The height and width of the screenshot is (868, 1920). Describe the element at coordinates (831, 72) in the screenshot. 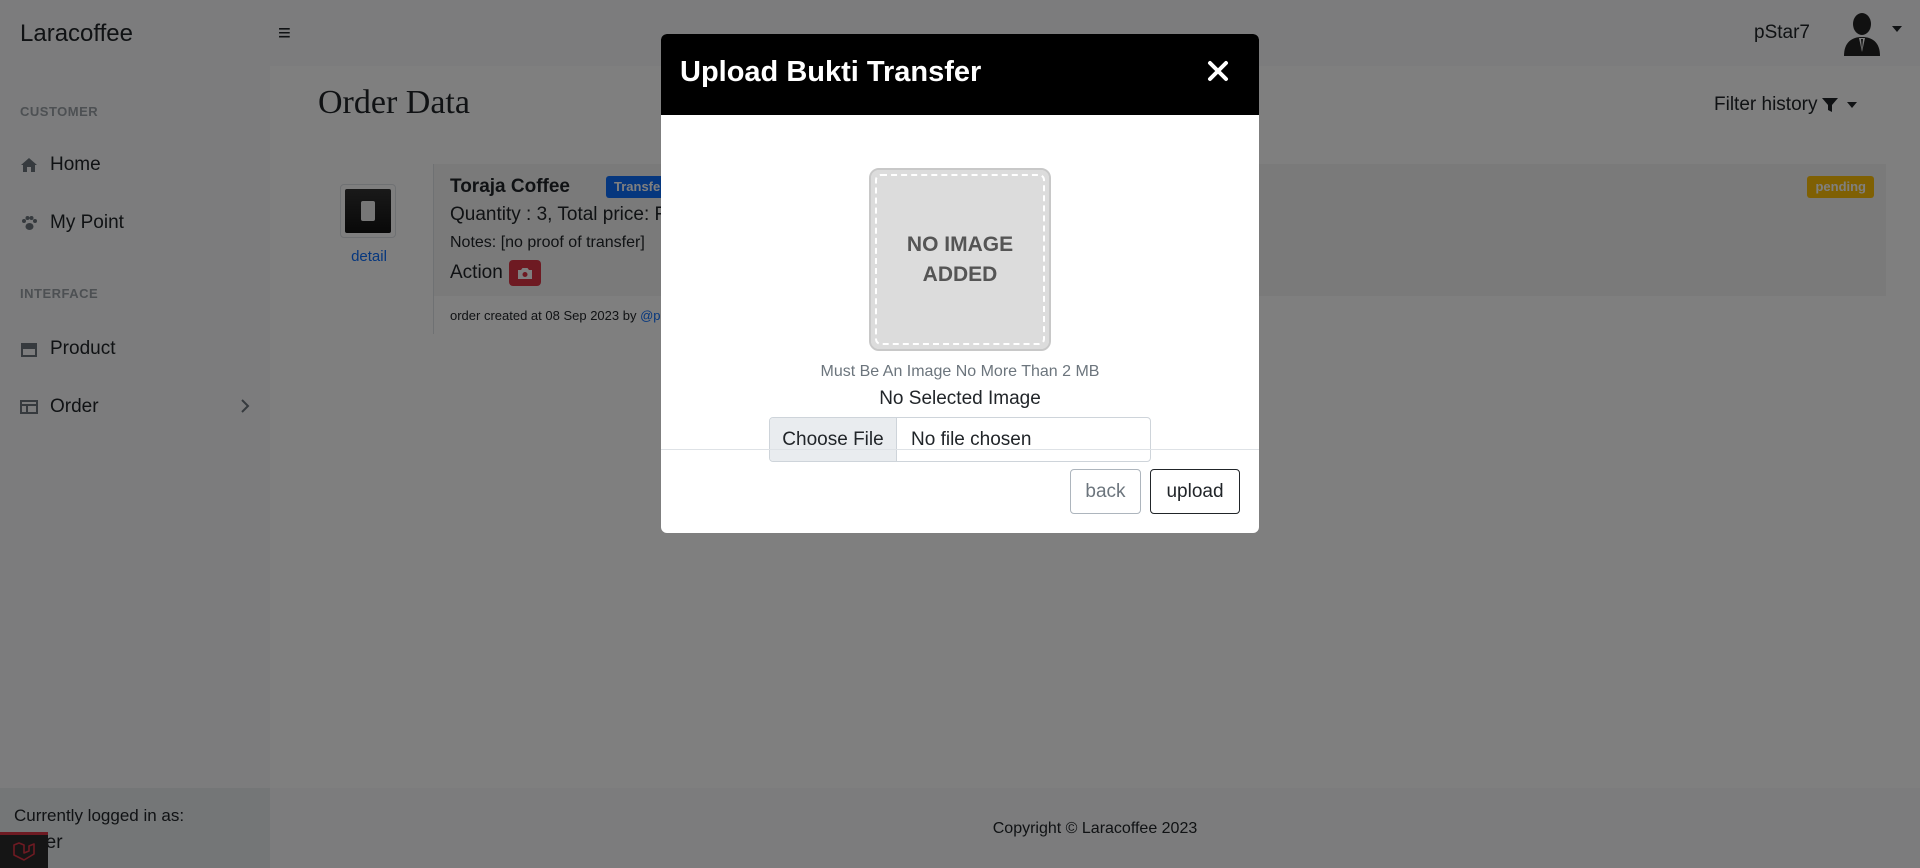

I see `modal-title: Upload Bukti Transfer` at that location.